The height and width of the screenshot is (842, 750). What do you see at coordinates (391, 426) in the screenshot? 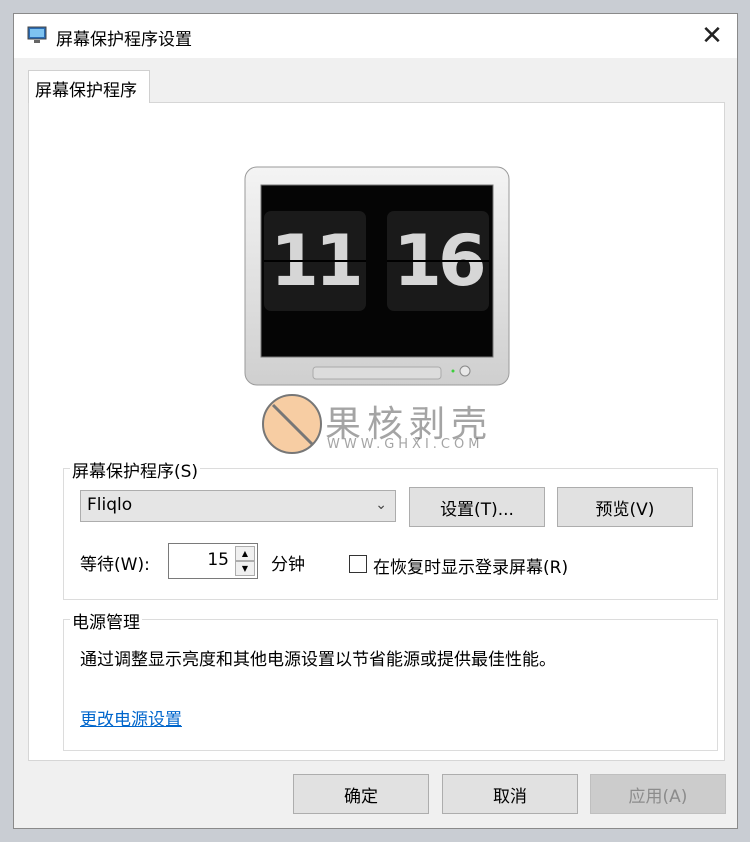
I see `watermark: 果核剥壳 WWW.GHXI.COM` at bounding box center [391, 426].